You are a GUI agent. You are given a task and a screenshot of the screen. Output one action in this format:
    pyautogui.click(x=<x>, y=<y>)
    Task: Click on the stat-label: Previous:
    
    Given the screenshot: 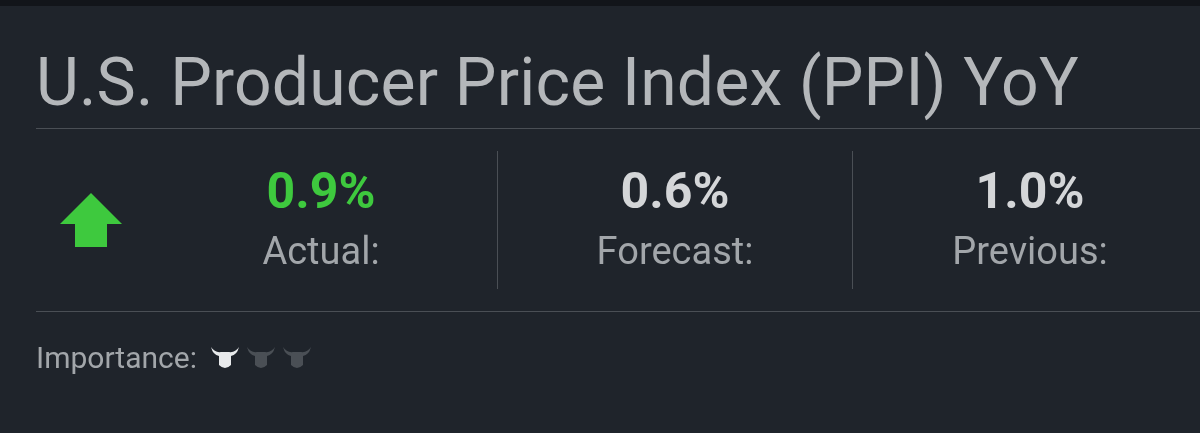 What is the action you would take?
    pyautogui.click(x=1030, y=251)
    